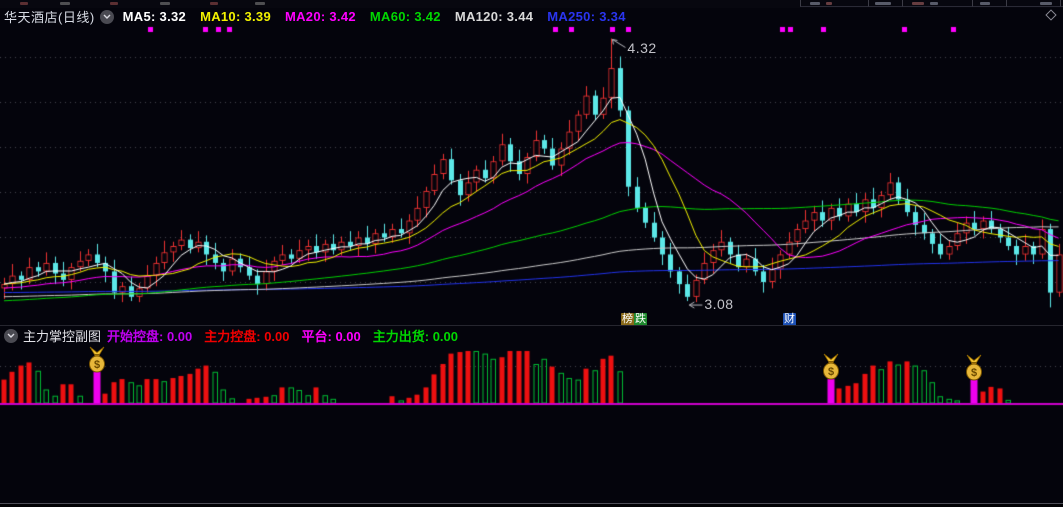  What do you see at coordinates (235, 16) in the screenshot?
I see `ma-label-ma10: MA10: 3.39` at bounding box center [235, 16].